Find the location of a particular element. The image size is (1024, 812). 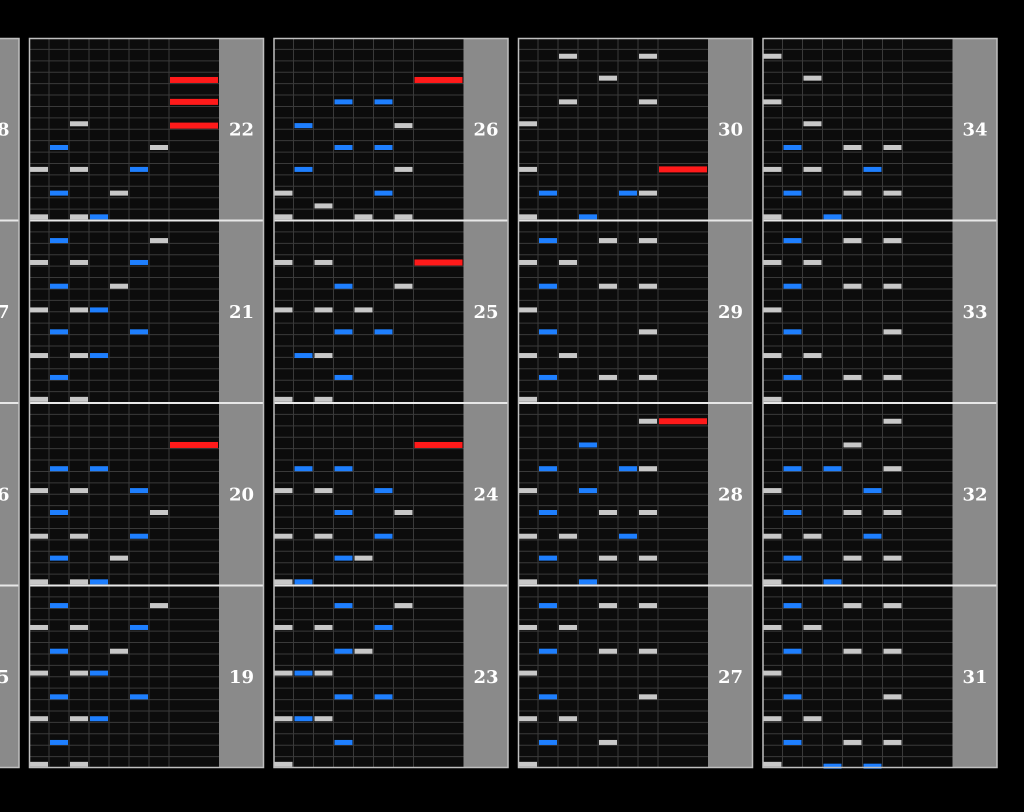

measure-number: 19 is located at coordinates (241, 677).